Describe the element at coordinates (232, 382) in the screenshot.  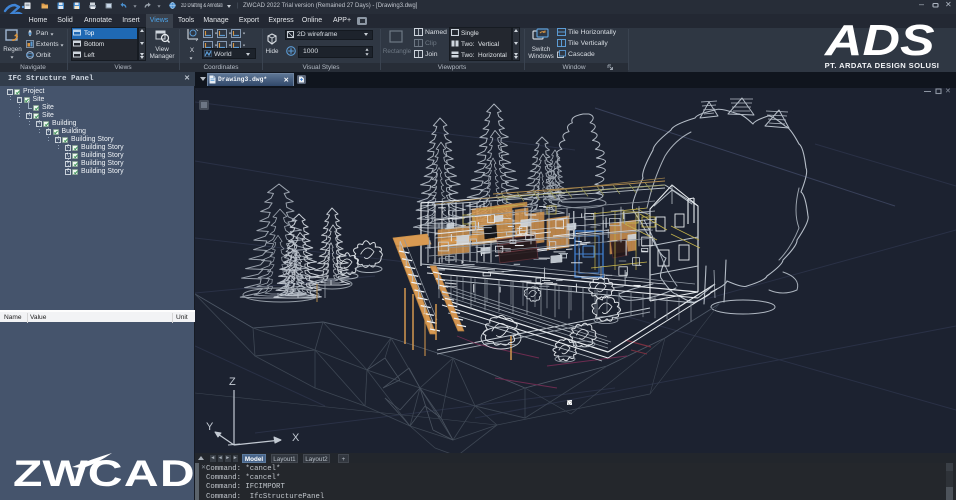
I see `svg-text: Z` at that location.